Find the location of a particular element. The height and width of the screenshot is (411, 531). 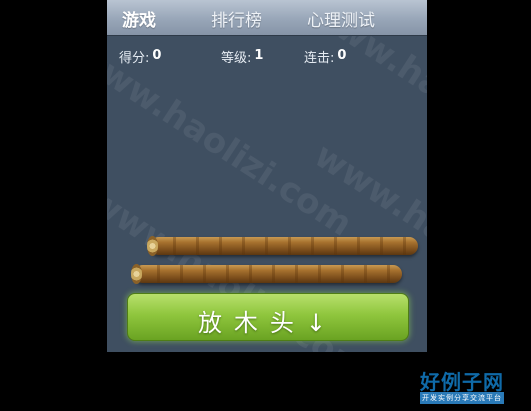

combo-stat: 连击: 0 is located at coordinates (325, 56).